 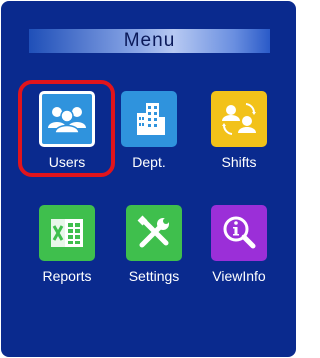 I want to click on menu-item-settings: Settings, so click(x=154, y=245).